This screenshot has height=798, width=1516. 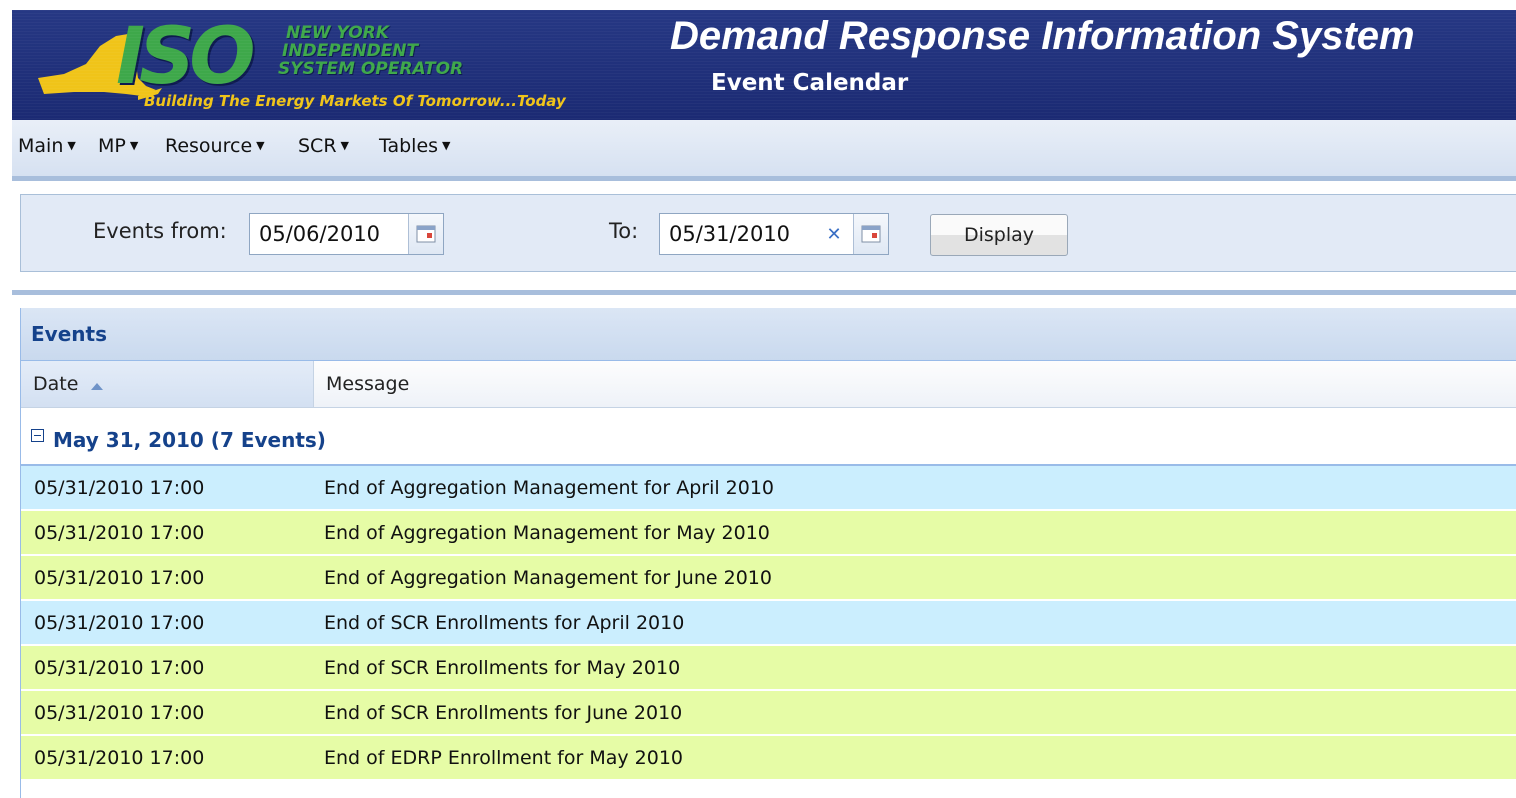 I want to click on menu-scr-label: SCR, so click(x=317, y=146).